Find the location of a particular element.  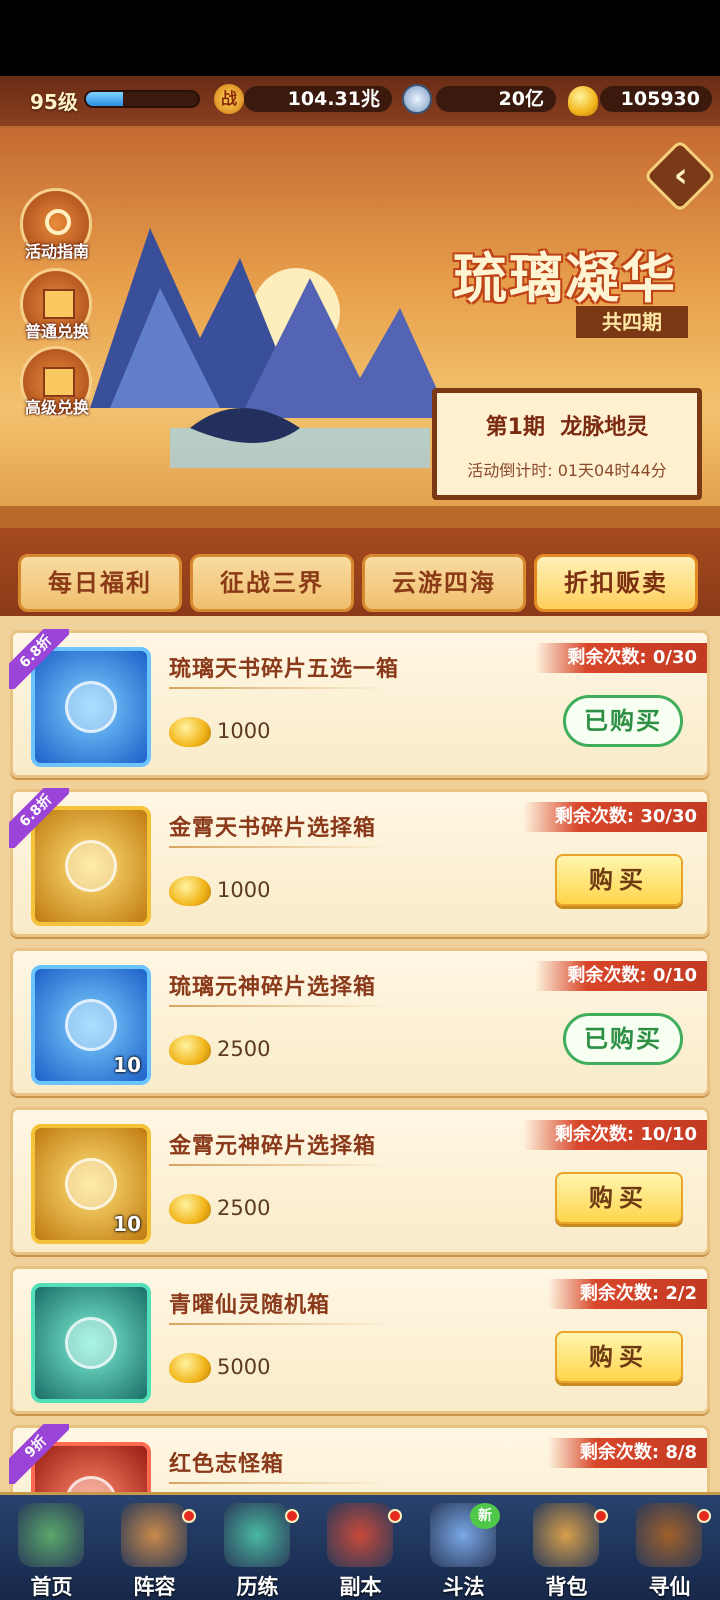

backpack-icon is located at coordinates (566, 1535).